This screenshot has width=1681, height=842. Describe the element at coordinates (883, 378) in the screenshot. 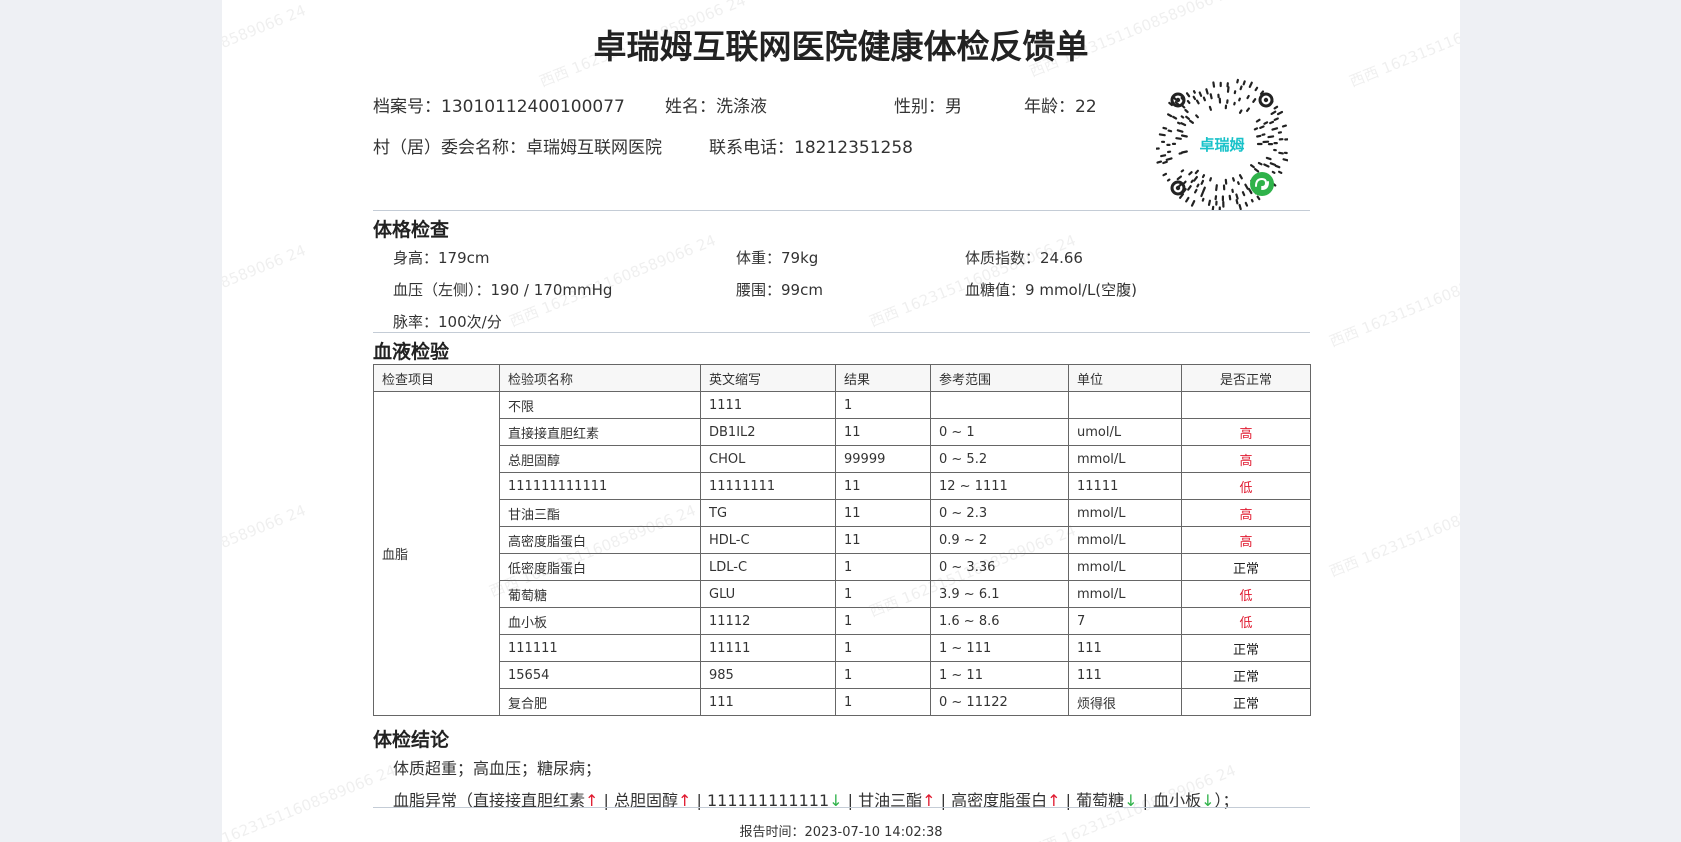

I see `column-header: 结果` at that location.